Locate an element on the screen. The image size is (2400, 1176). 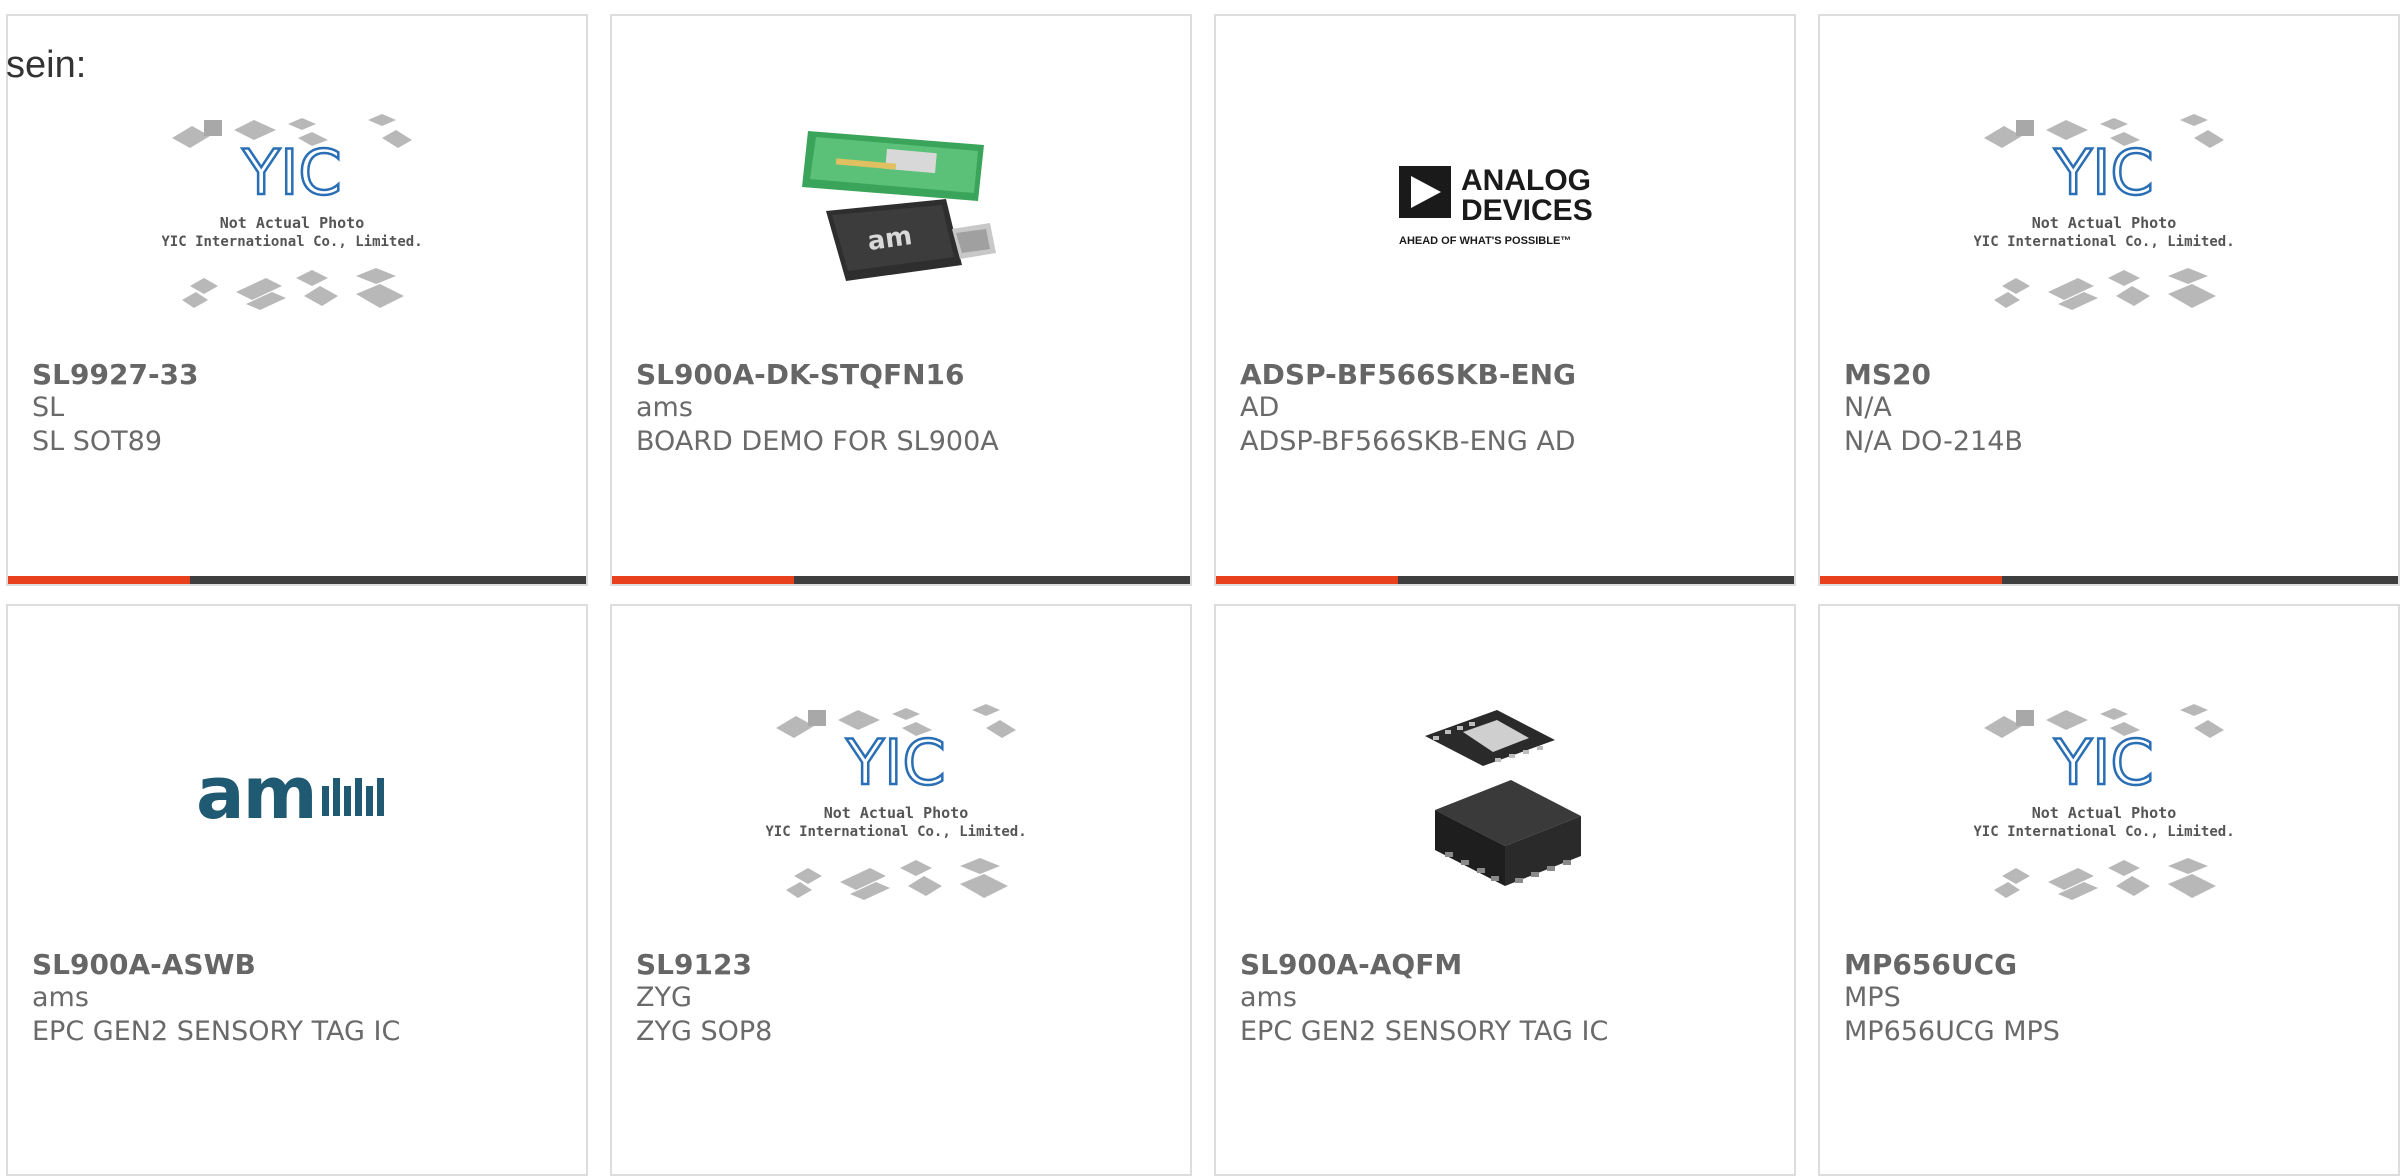
description: BOARD DEMO FOR SL900A is located at coordinates (817, 441).